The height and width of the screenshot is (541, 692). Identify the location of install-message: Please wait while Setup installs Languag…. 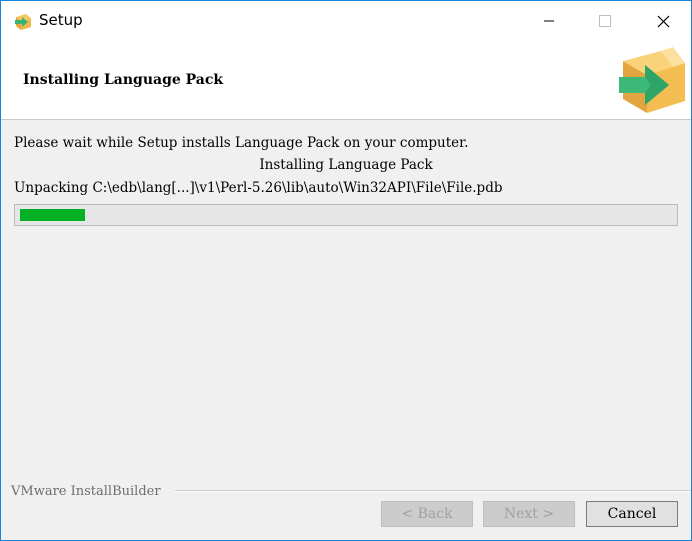
(241, 143).